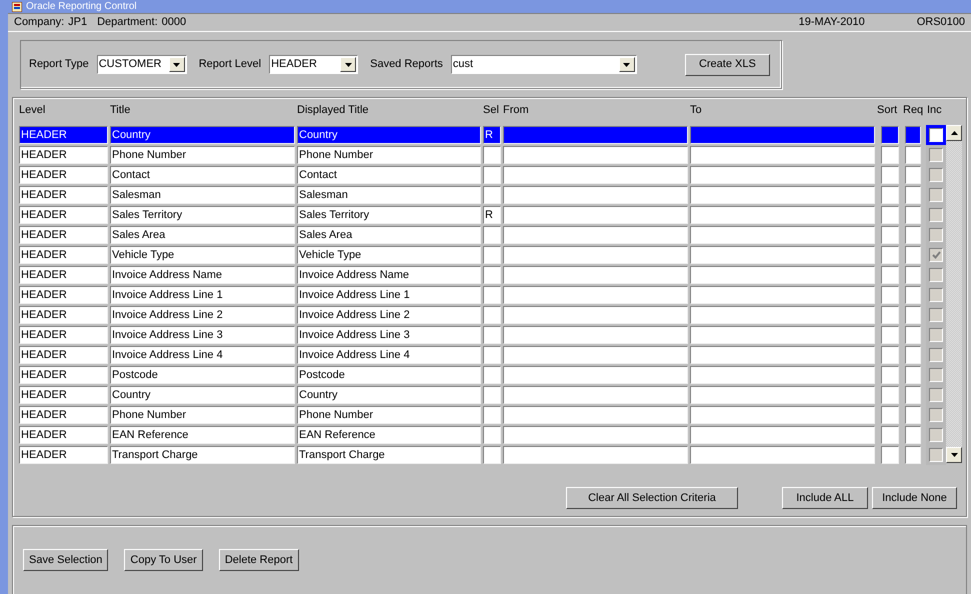  Describe the element at coordinates (543, 64) in the screenshot. I see `dropdown: cust` at that location.